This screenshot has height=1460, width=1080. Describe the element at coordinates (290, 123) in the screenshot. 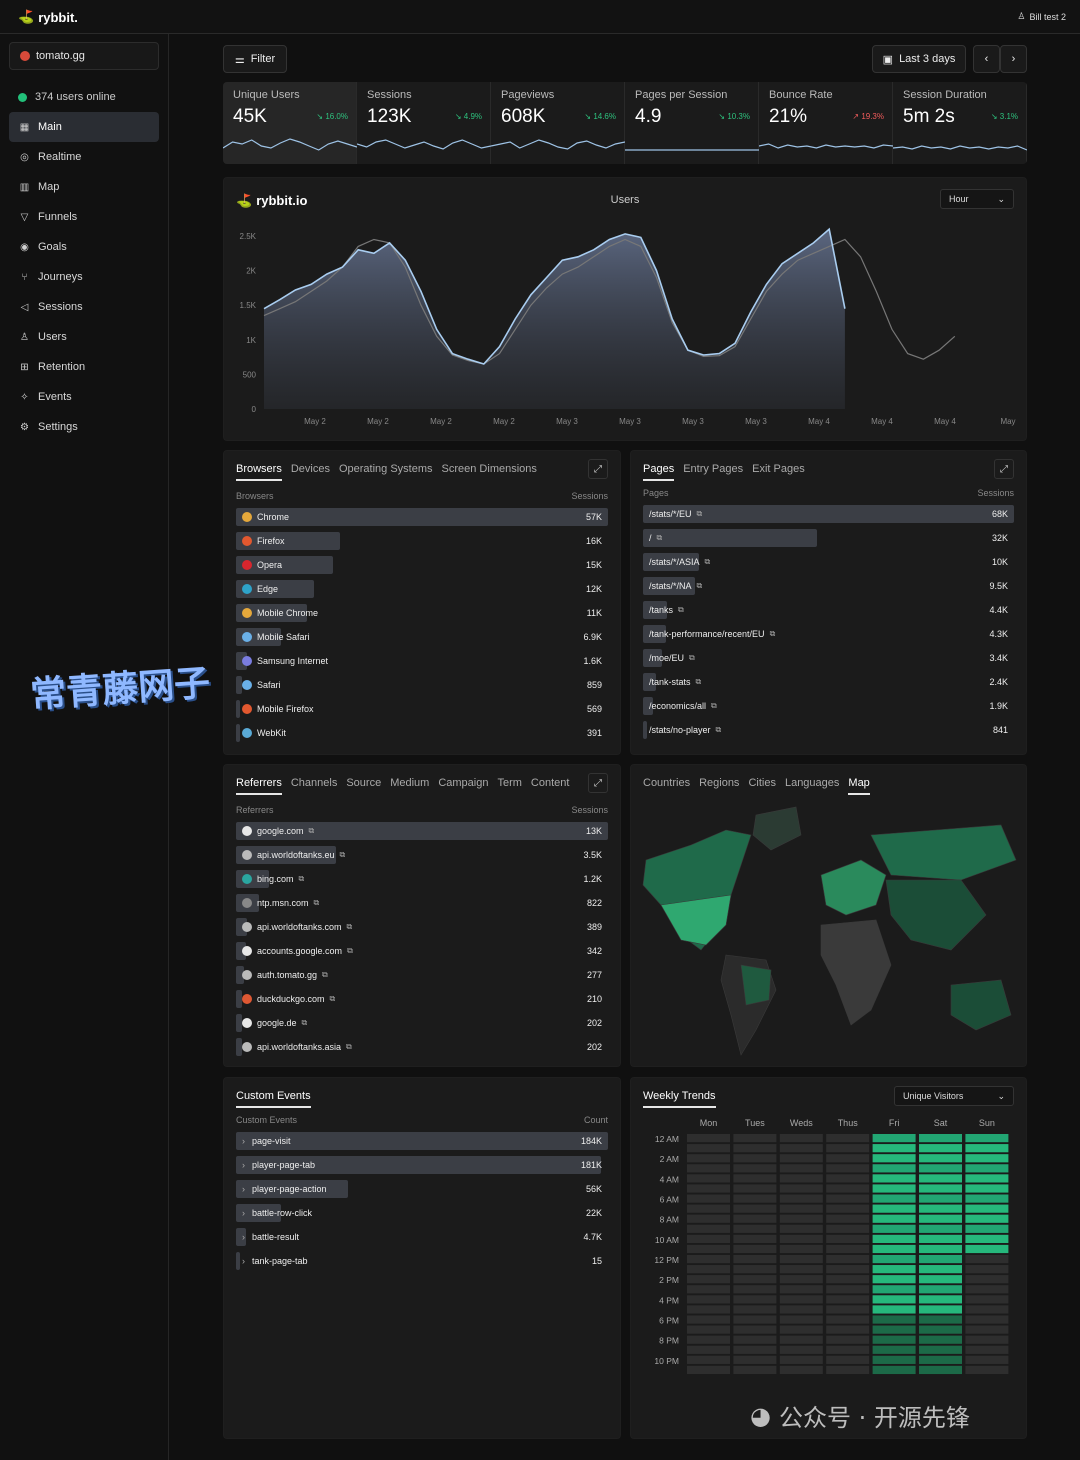

I see `stat-unique-users: Unique Users 45K ↘ 16.0%` at that location.